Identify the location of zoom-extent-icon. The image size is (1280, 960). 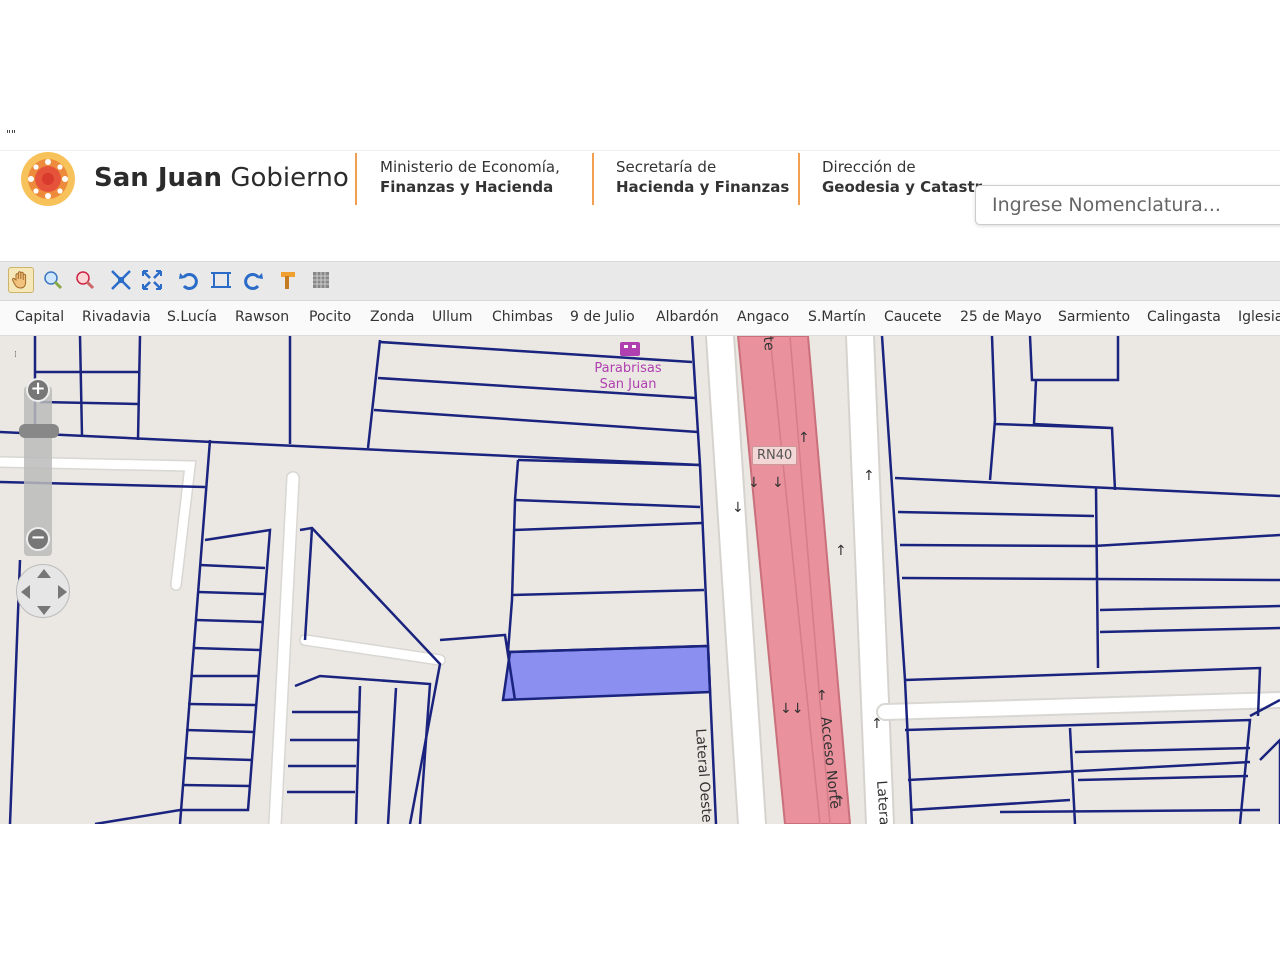
(121, 280).